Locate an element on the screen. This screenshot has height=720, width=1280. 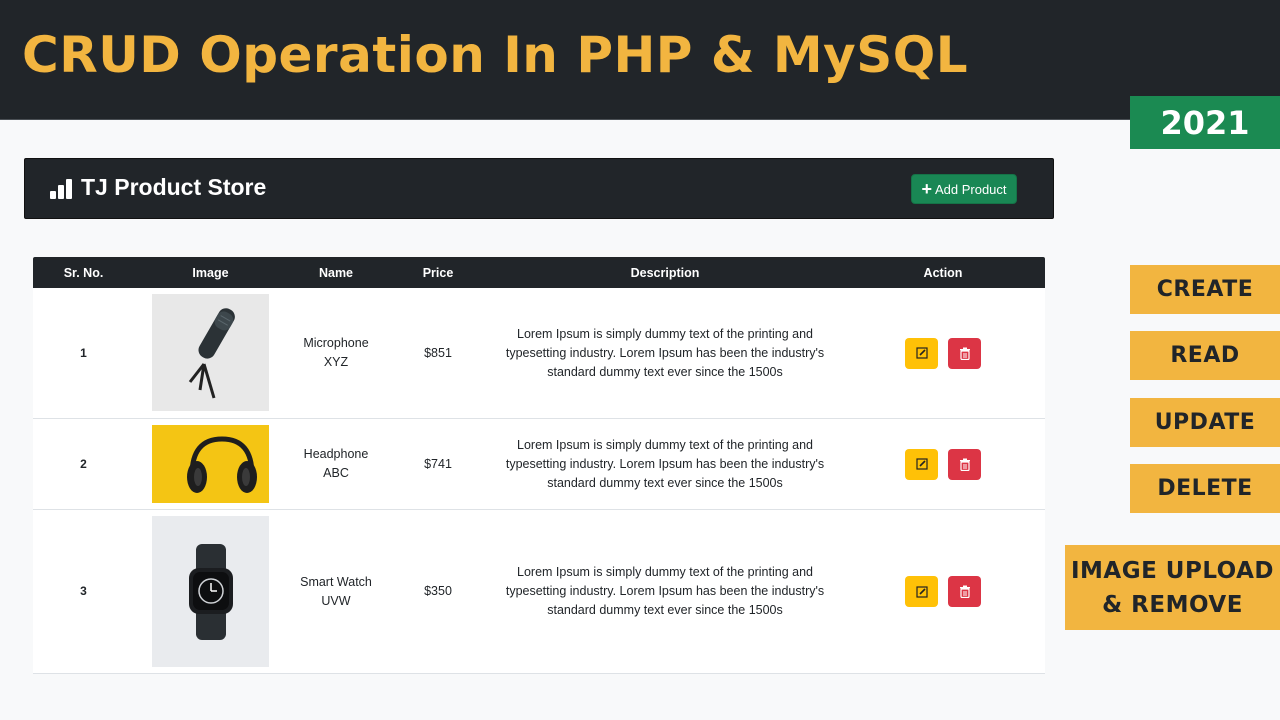
microphone-photo is located at coordinates (210, 352).